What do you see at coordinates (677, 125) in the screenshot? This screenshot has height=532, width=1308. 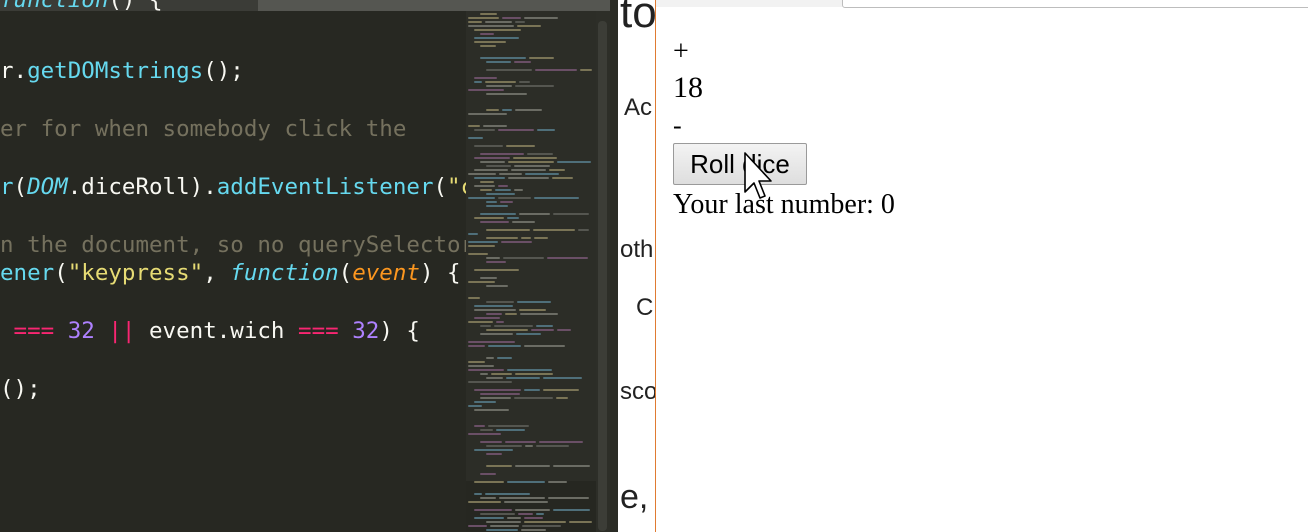 I see `minus-label: -` at bounding box center [677, 125].